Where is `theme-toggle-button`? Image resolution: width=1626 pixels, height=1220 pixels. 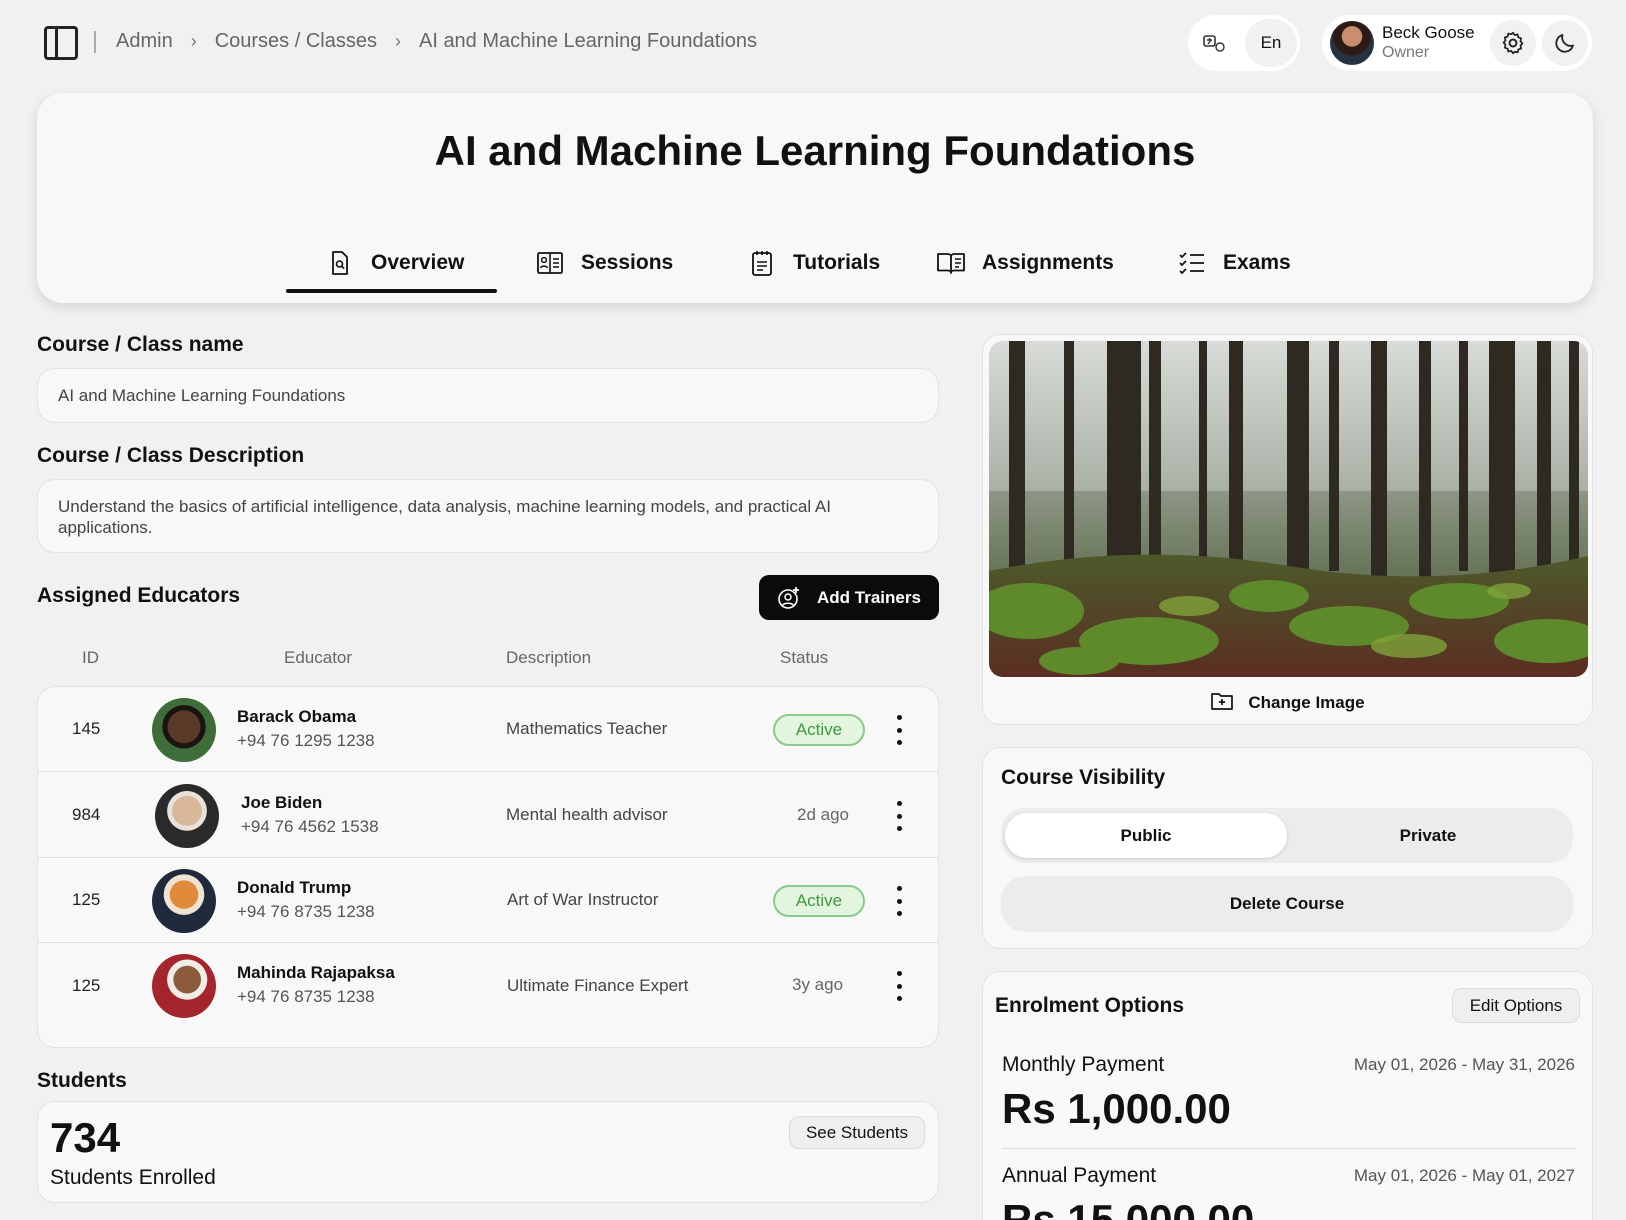
theme-toggle-button is located at coordinates (1565, 43).